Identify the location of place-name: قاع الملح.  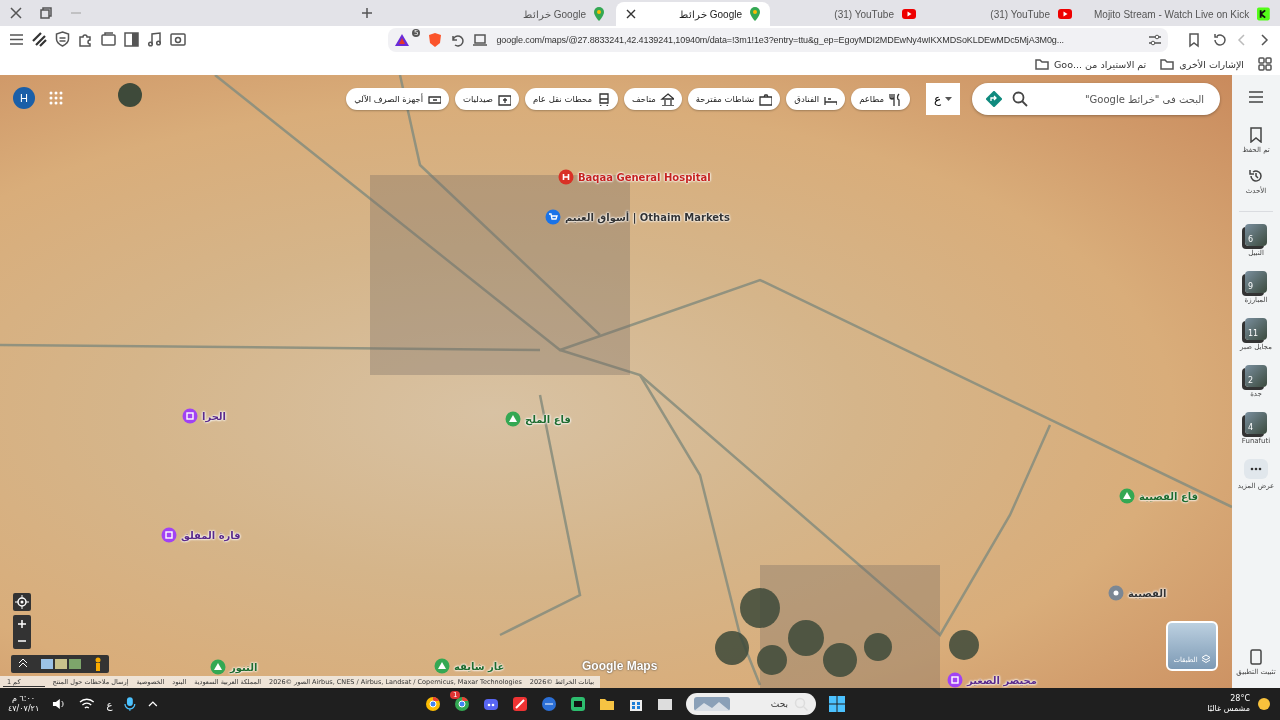
(548, 419).